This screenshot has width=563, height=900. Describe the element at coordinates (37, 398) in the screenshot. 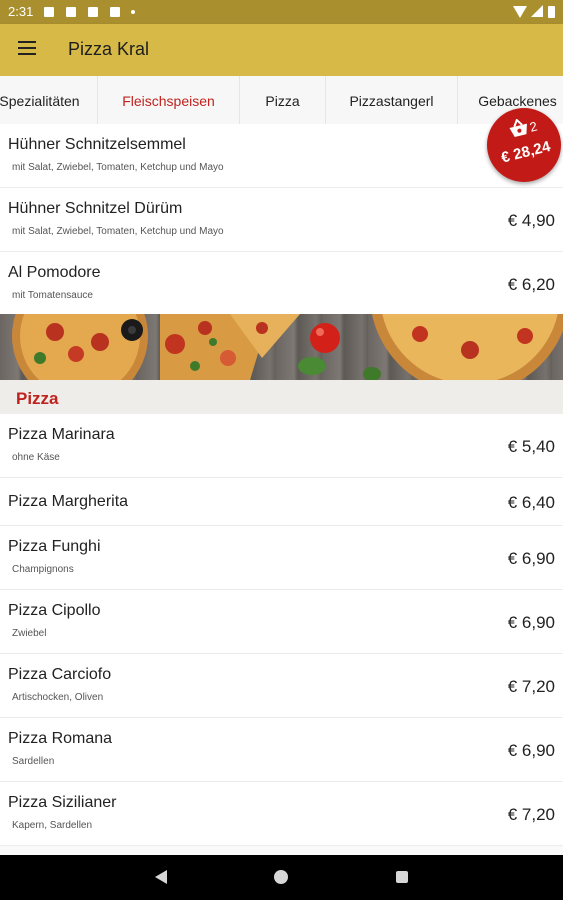

I see `section-title: Pizza` at that location.